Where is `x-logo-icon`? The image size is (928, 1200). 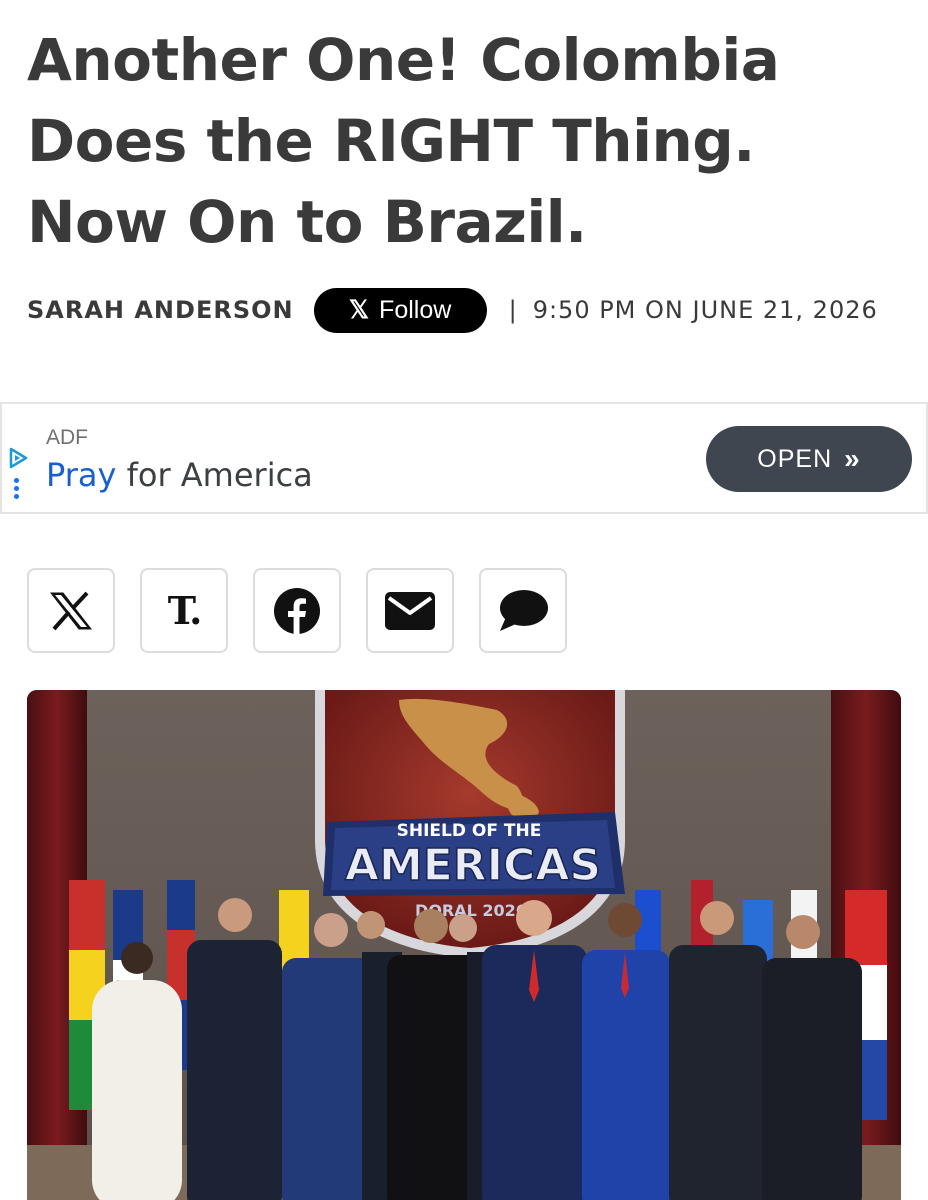
x-logo-icon is located at coordinates (71, 610).